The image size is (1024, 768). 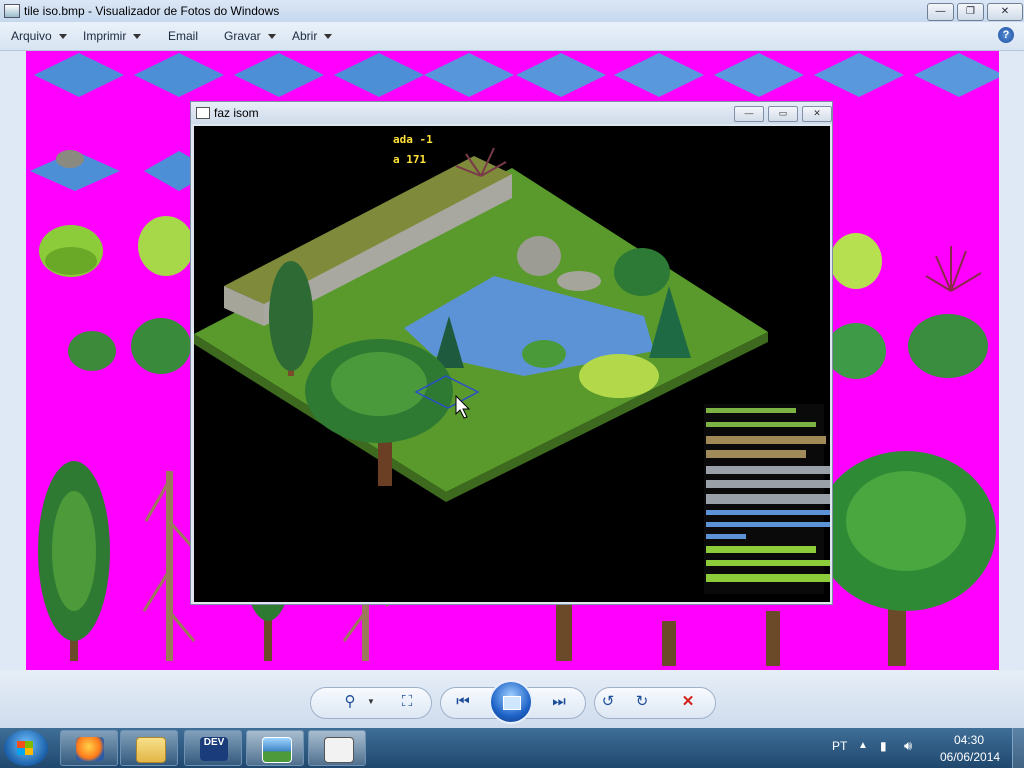 I want to click on fit-to-window-icon: ⛶, so click(x=407, y=702).